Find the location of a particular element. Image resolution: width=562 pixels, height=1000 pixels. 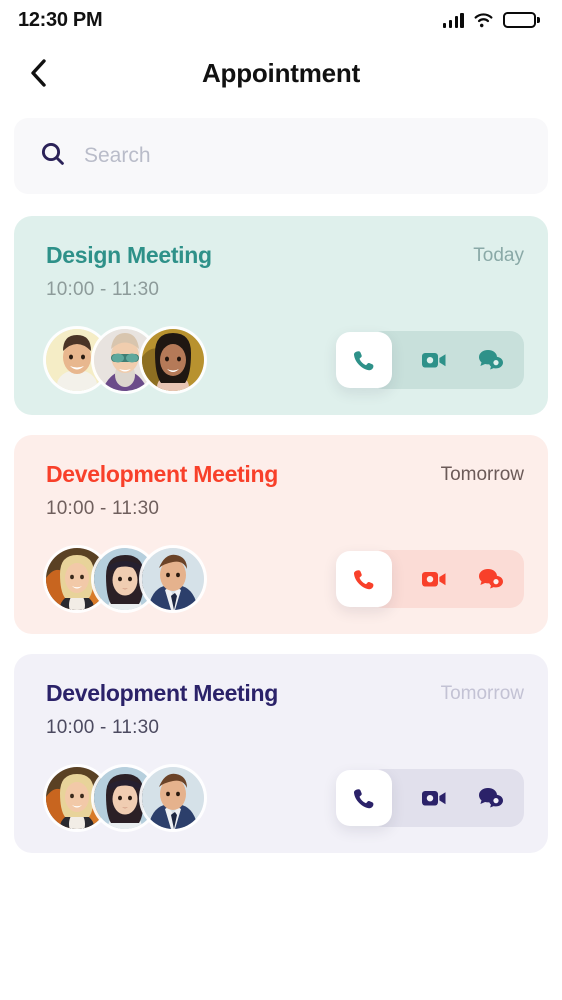

back-button is located at coordinates (39, 73).